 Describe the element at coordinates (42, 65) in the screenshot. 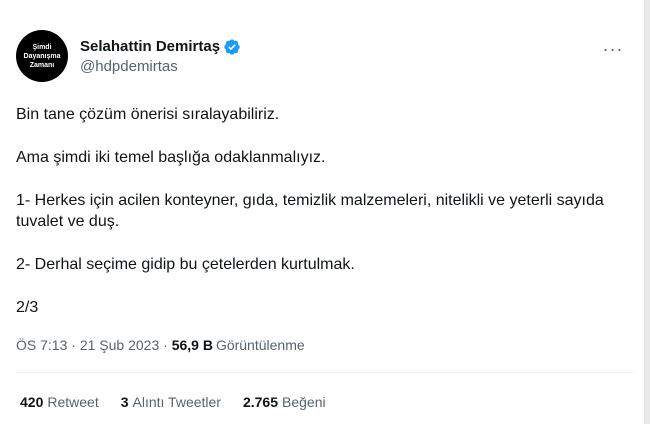

I see `avatar-text-line-3: Zamanı` at that location.